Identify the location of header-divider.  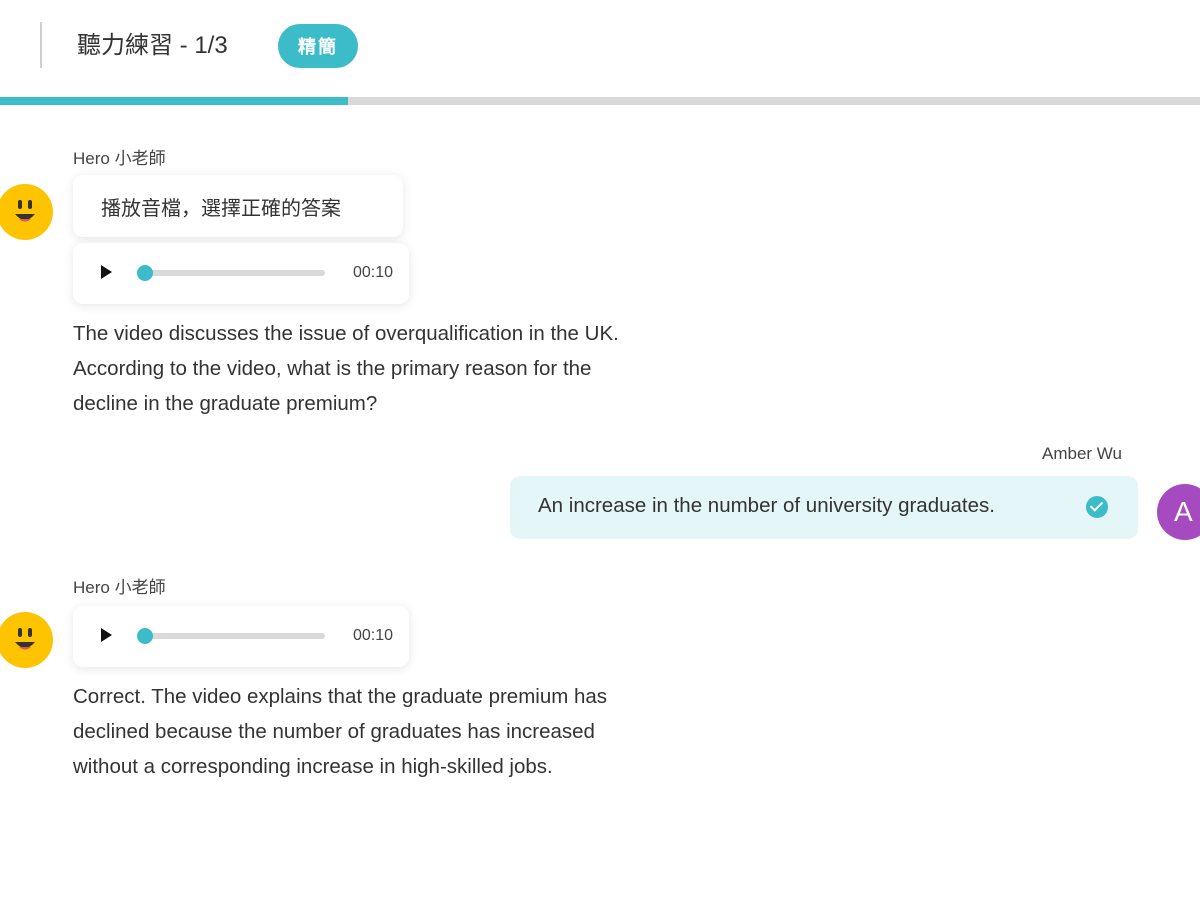
(41, 45).